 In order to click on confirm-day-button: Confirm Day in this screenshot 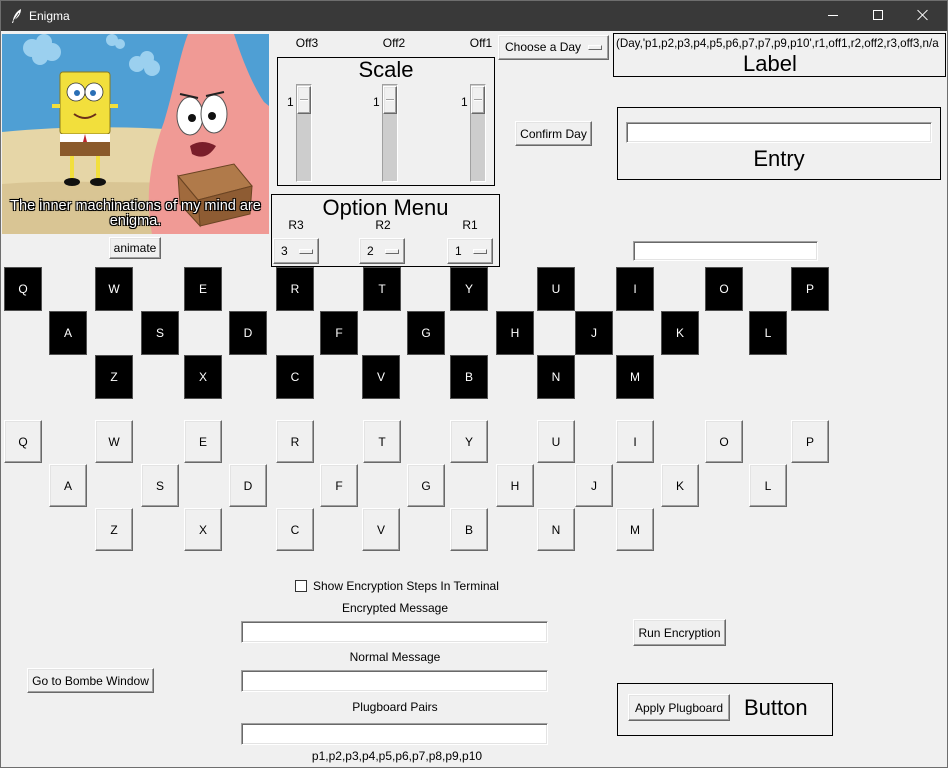, I will do `click(553, 133)`.